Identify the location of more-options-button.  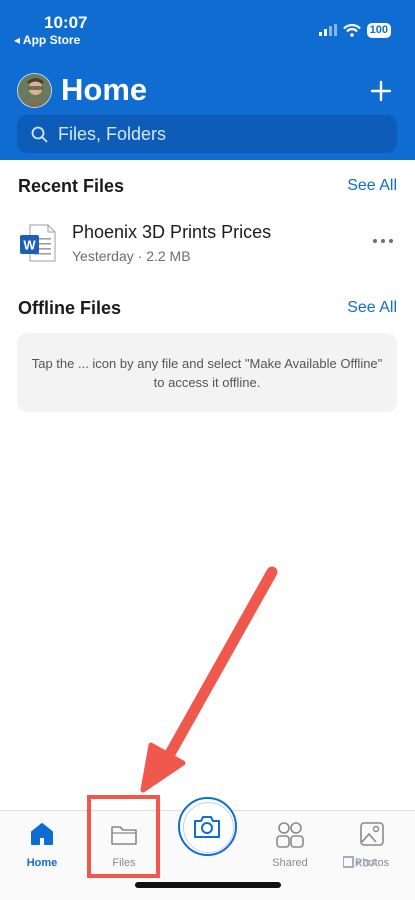
(383, 240).